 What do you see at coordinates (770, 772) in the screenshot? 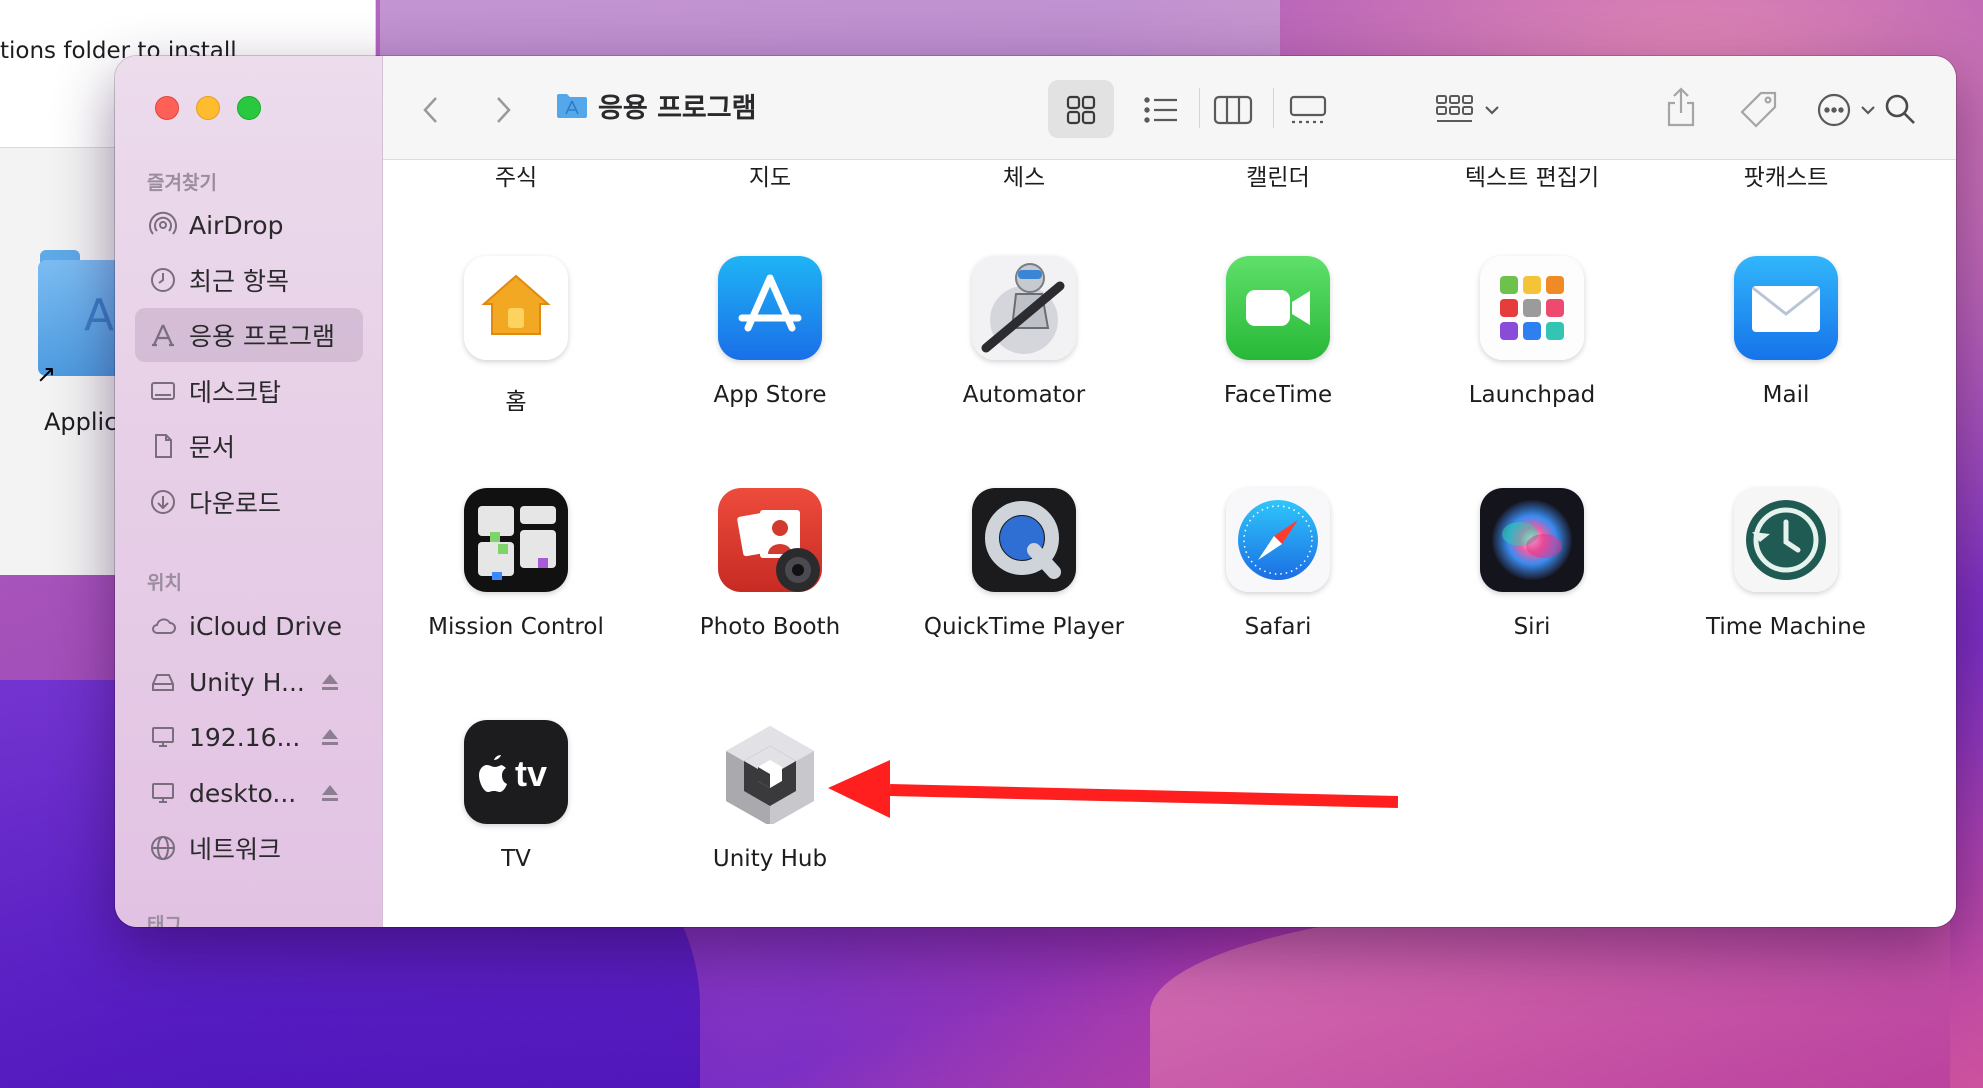
I see `unity-hub-icon` at bounding box center [770, 772].